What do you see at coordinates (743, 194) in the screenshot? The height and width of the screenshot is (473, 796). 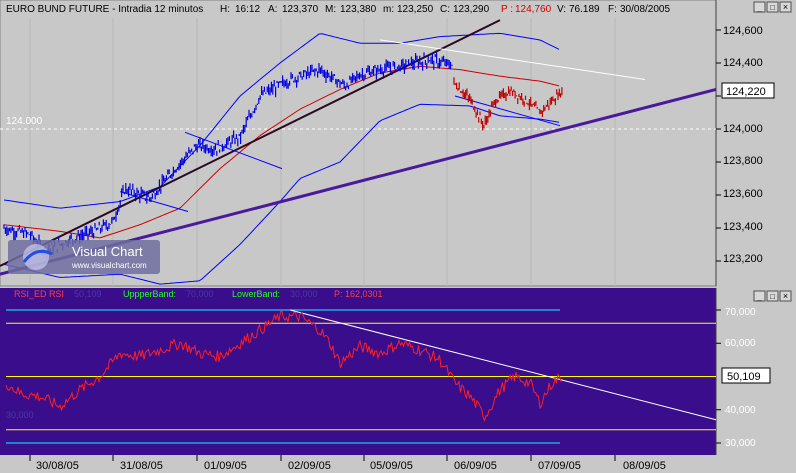 I see `price-tick: 123,600` at bounding box center [743, 194].